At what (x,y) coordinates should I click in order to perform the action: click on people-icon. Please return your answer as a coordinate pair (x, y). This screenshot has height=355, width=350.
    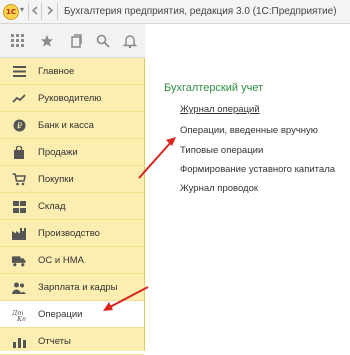
    Looking at the image, I should click on (19, 287).